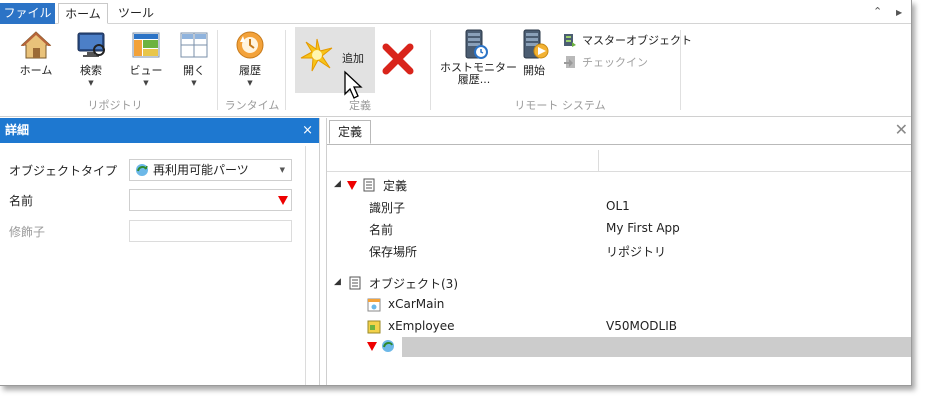 The width and height of the screenshot is (925, 400). Describe the element at coordinates (643, 228) in the screenshot. I see `property-value: My First App` at that location.